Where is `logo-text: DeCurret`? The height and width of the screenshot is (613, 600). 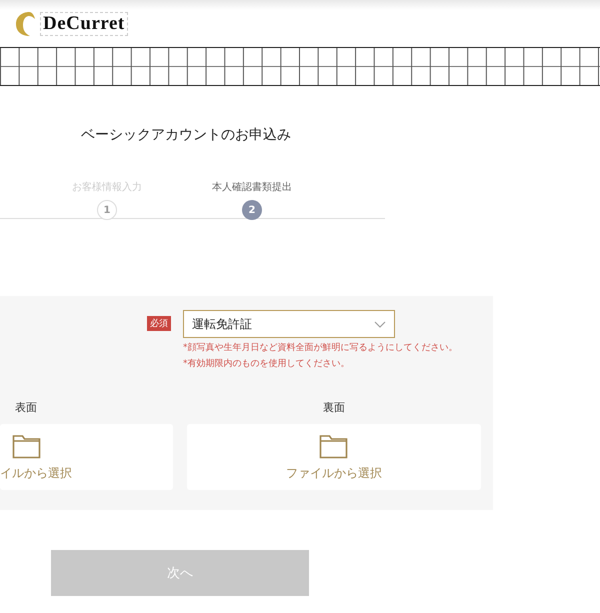 logo-text: DeCurret is located at coordinates (84, 24).